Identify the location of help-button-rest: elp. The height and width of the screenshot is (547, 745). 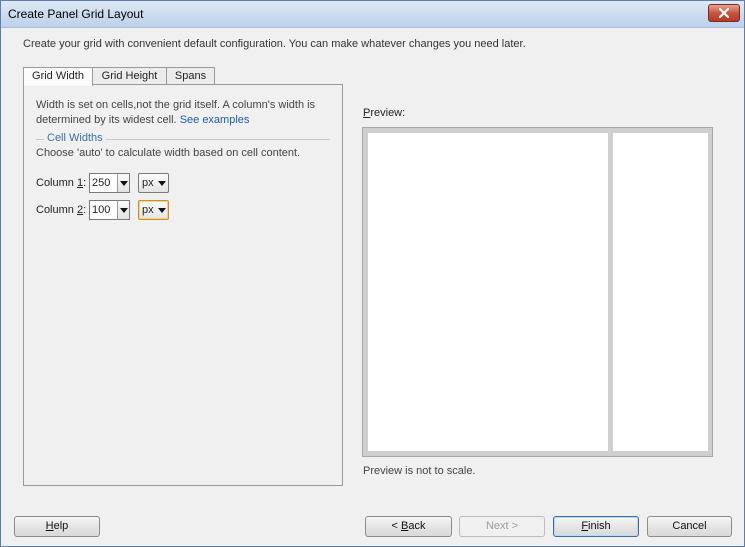
(61, 526).